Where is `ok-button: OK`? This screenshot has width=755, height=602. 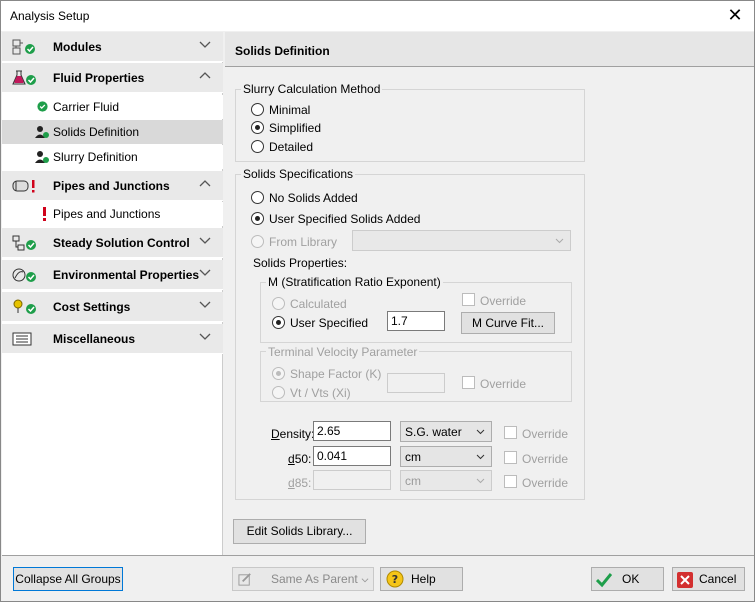 ok-button: OK is located at coordinates (627, 579).